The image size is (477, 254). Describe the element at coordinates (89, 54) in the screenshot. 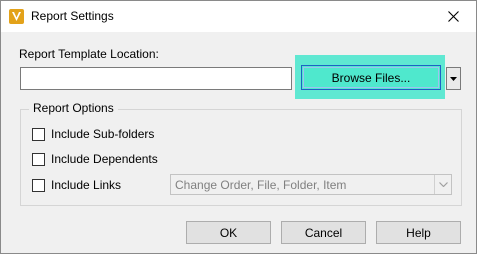

I see `template-location-label: Report Template Location:` at that location.